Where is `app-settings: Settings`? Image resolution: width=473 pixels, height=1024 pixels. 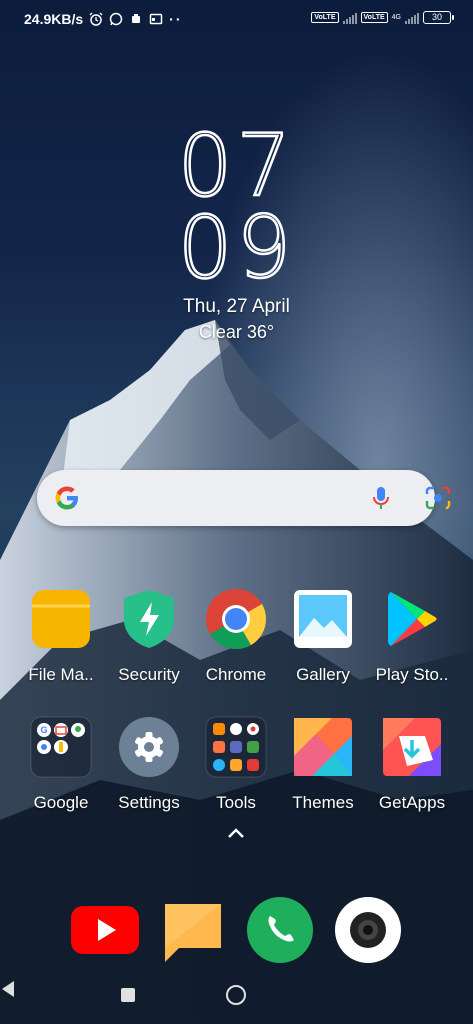
app-settings: Settings is located at coordinates (149, 764).